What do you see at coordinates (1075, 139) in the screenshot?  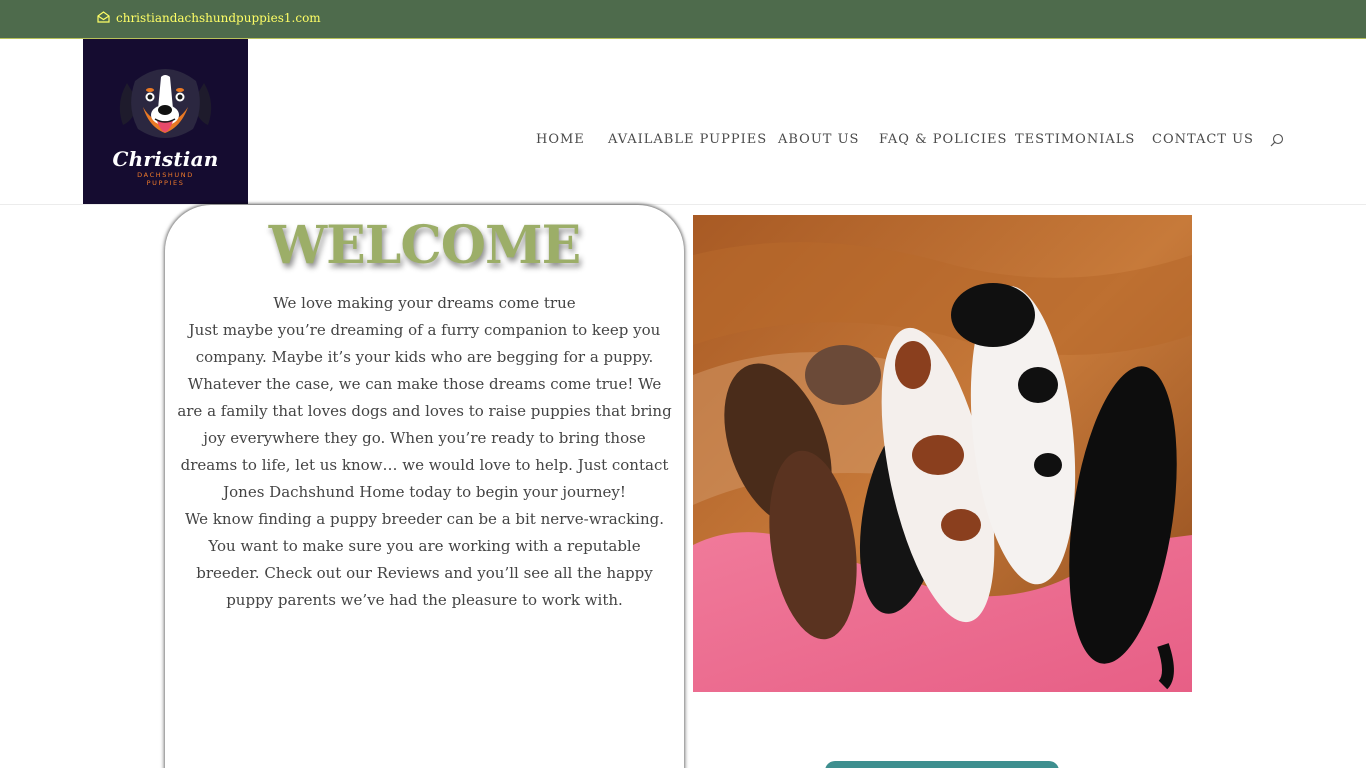 I see `nav-item-testimonials: TESTIMONIALS` at bounding box center [1075, 139].